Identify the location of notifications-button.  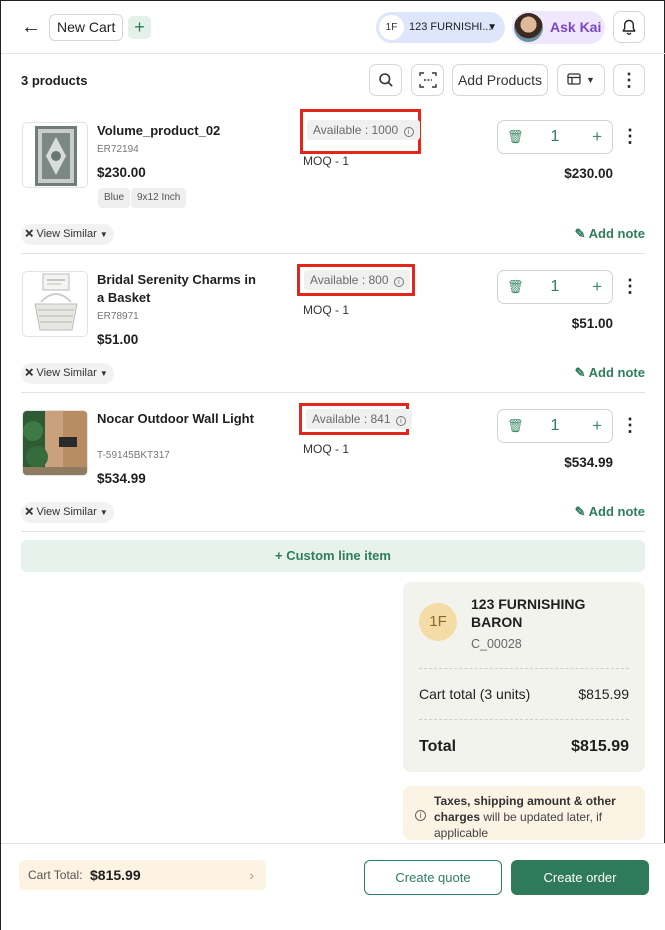
(629, 27).